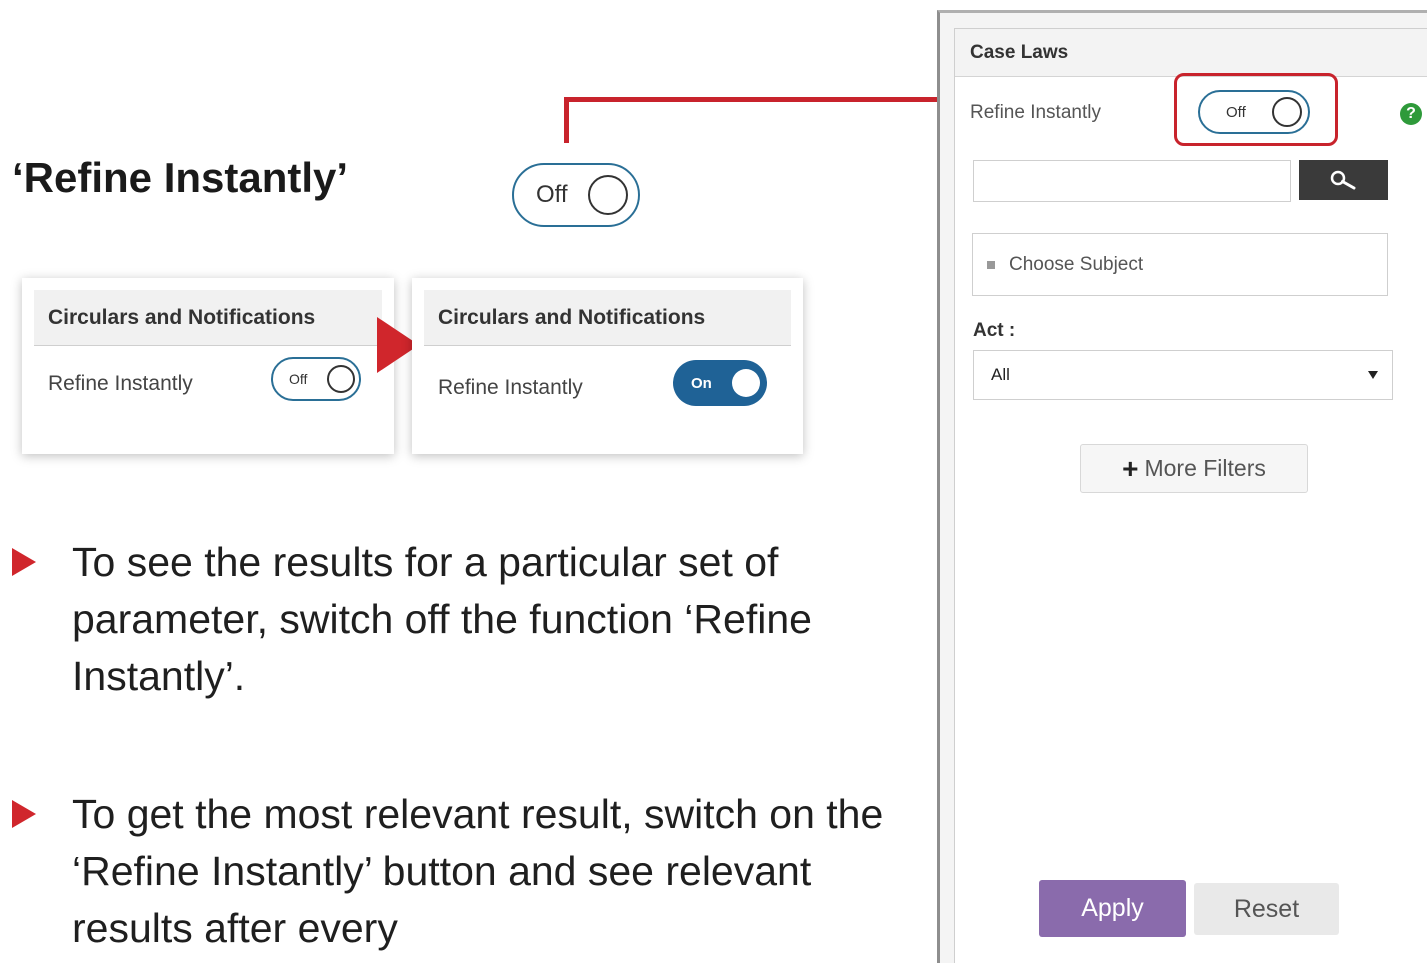 The width and height of the screenshot is (1427, 963). I want to click on more-filters-button: + More Filters, so click(1194, 468).